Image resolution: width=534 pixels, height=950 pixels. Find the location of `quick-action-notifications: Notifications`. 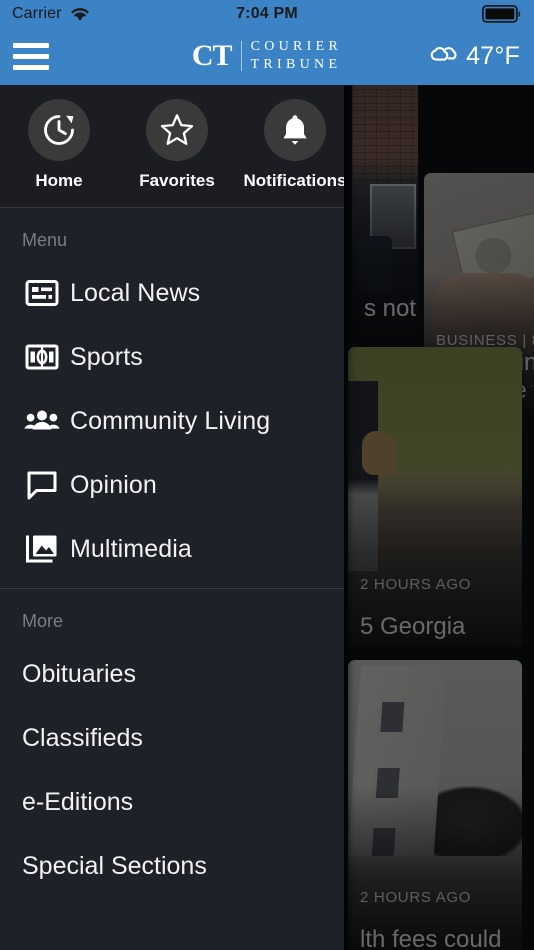

quick-action-notifications: Notifications is located at coordinates (290, 145).